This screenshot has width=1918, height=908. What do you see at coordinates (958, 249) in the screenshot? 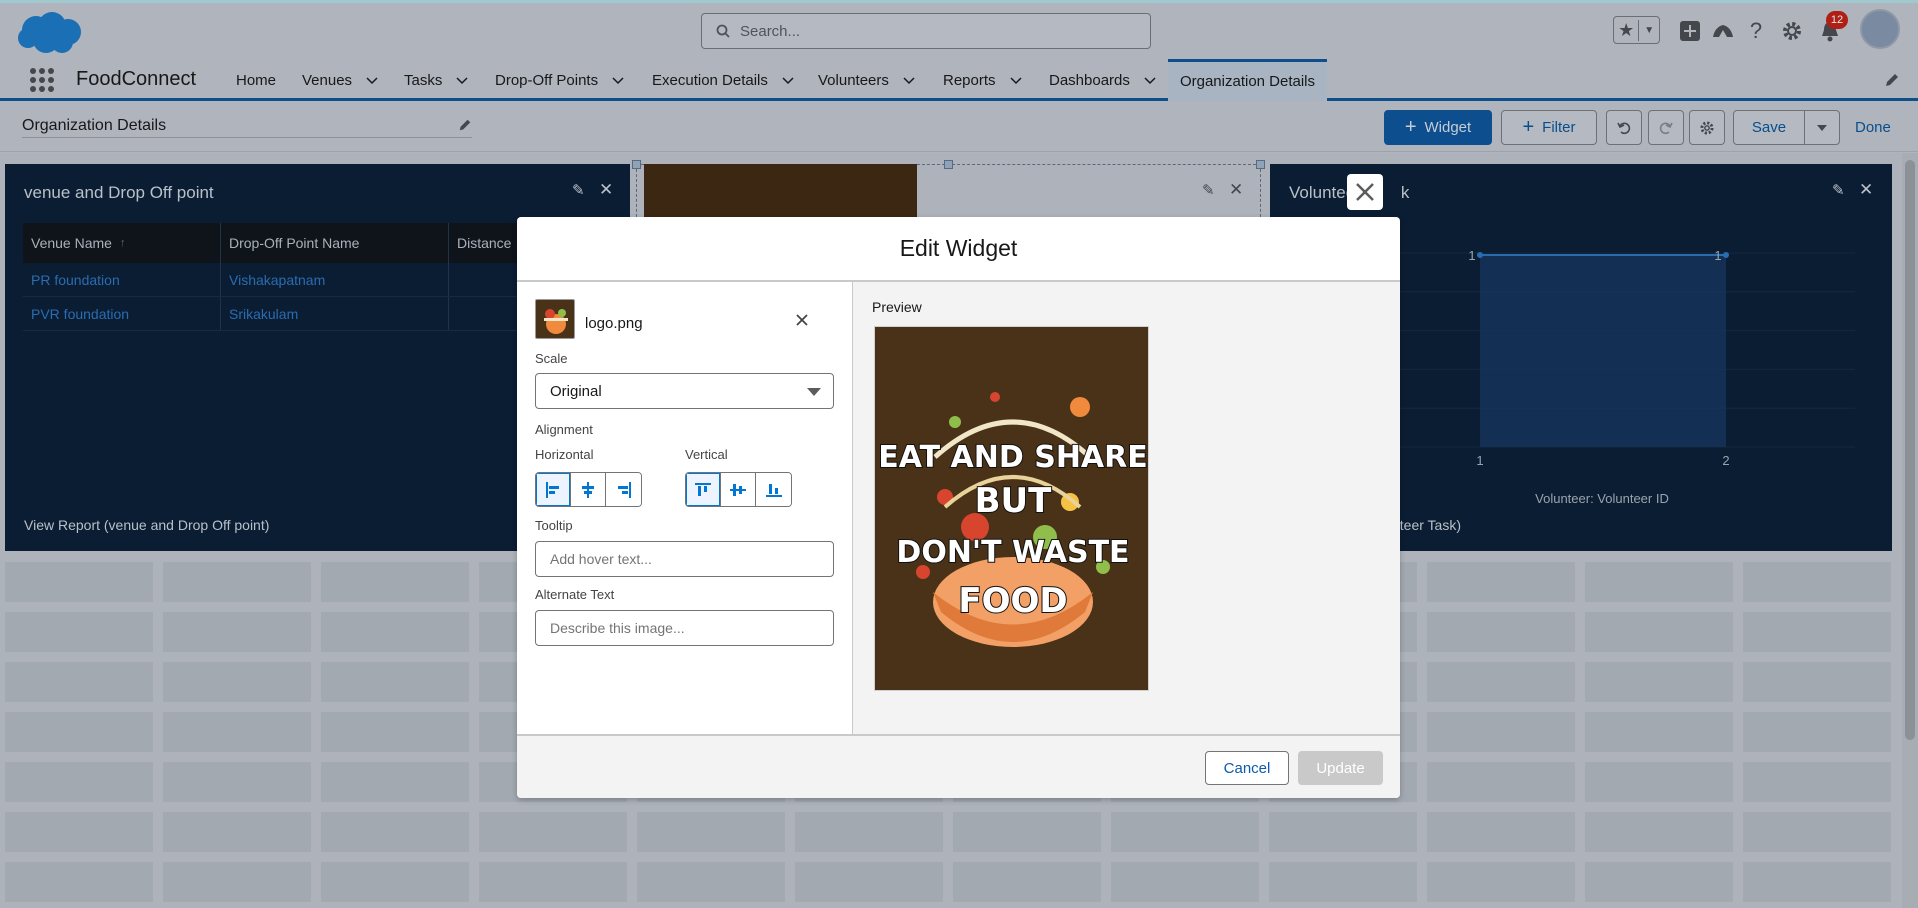
I see `modal-header: Edit Widget` at bounding box center [958, 249].